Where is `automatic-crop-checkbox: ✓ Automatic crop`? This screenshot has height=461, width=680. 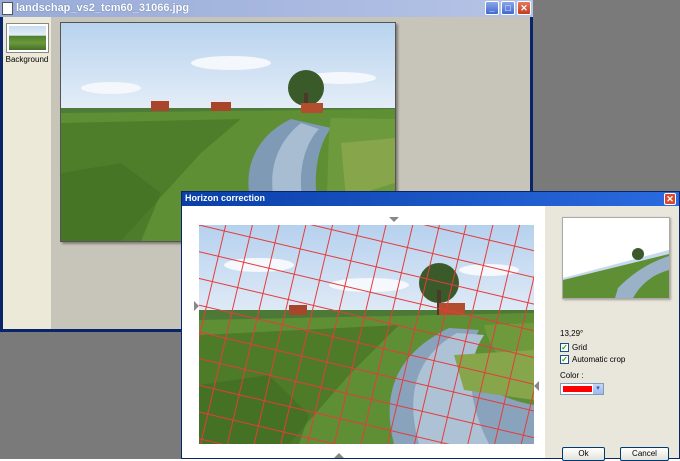
automatic-crop-checkbox: ✓ Automatic crop is located at coordinates (620, 360).